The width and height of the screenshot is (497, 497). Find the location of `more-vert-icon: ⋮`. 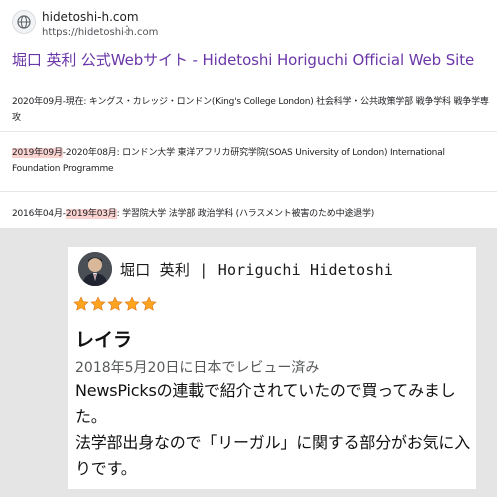

more-vert-icon: ⋮ is located at coordinates (127, 30).